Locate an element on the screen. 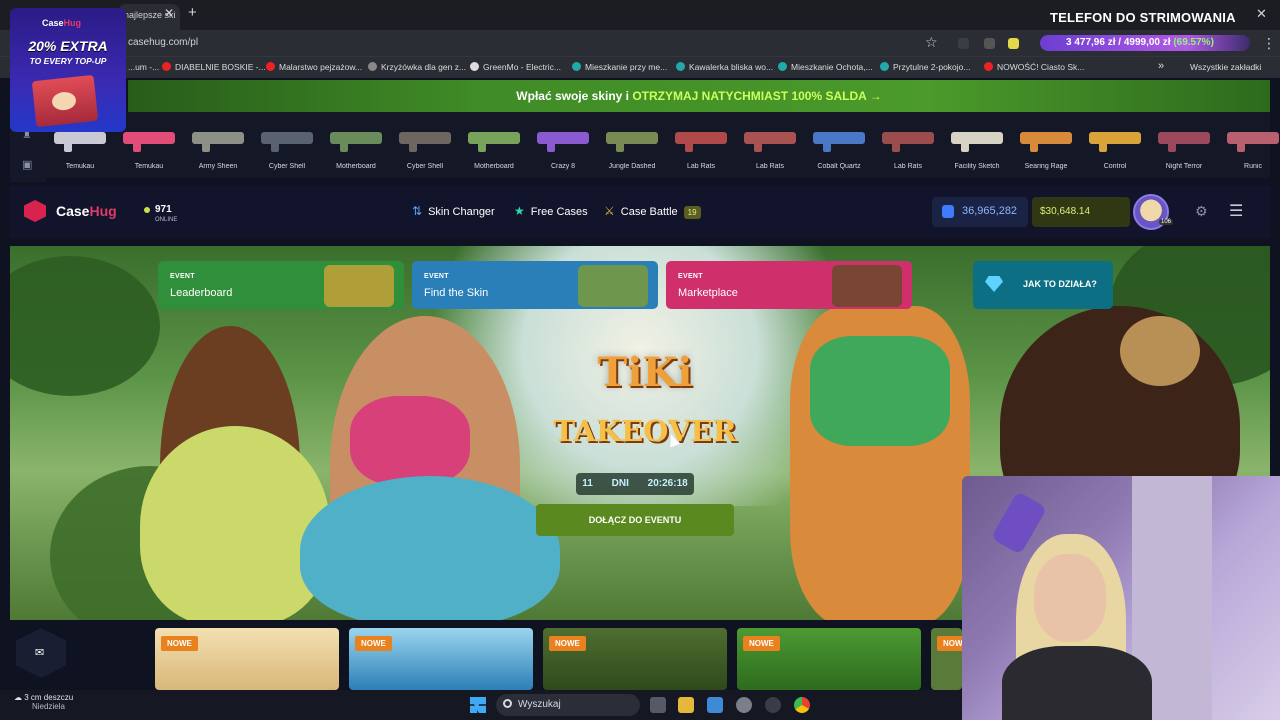 This screenshot has width=1280, height=720. swap-icon: ⇅ is located at coordinates (417, 211).